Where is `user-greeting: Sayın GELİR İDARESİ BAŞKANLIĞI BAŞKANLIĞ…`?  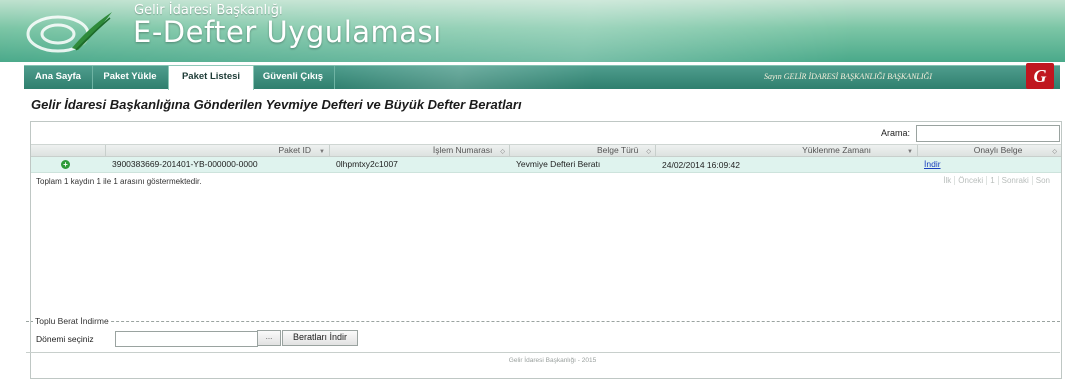
user-greeting: Sayın GELİR İDARESİ BAŞKANLIĞI BAŞKANLIĞ… is located at coordinates (848, 76).